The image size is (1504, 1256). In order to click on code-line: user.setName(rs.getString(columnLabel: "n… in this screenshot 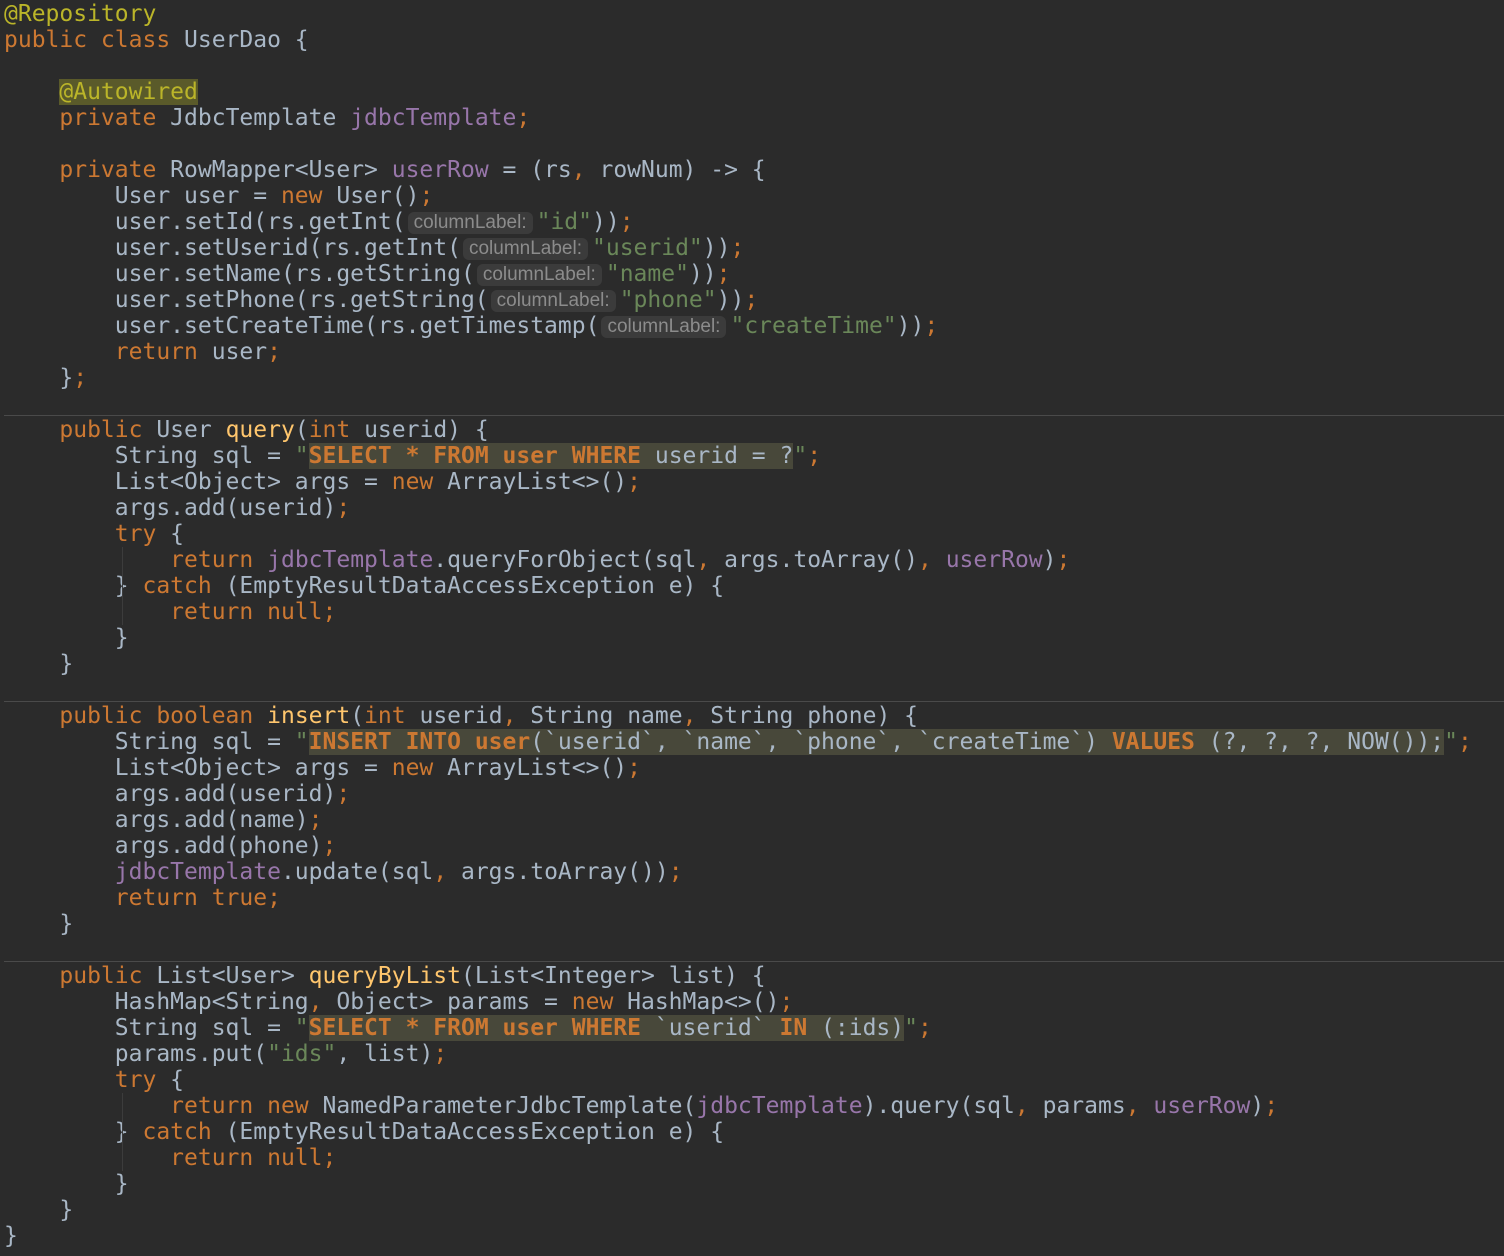, I will do `click(367, 274)`.